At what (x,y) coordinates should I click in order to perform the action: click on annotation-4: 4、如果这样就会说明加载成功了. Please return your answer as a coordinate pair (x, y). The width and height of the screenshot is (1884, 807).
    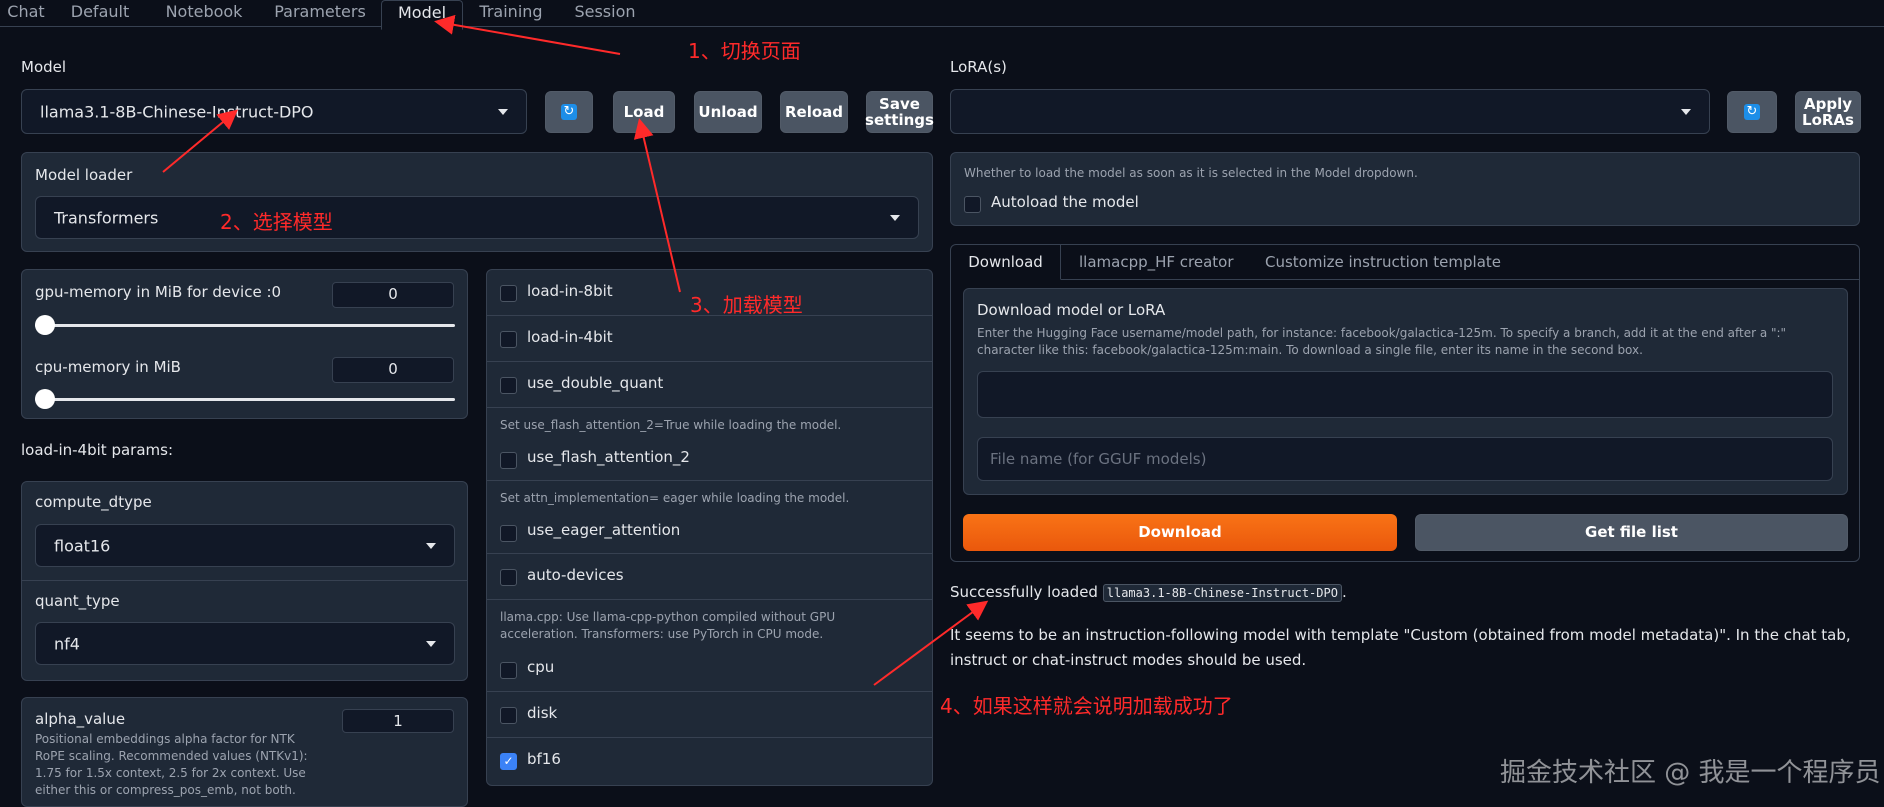
    Looking at the image, I should click on (1086, 706).